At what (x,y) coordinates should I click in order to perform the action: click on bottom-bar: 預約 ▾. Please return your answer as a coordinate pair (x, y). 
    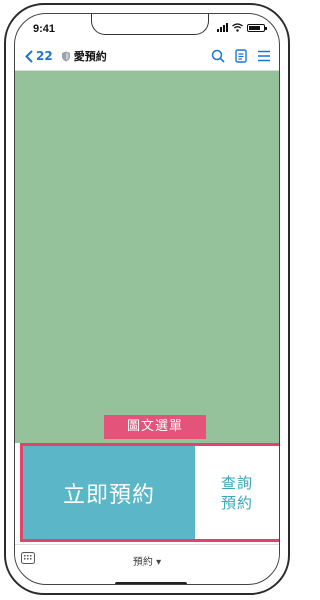
    Looking at the image, I should click on (147, 558).